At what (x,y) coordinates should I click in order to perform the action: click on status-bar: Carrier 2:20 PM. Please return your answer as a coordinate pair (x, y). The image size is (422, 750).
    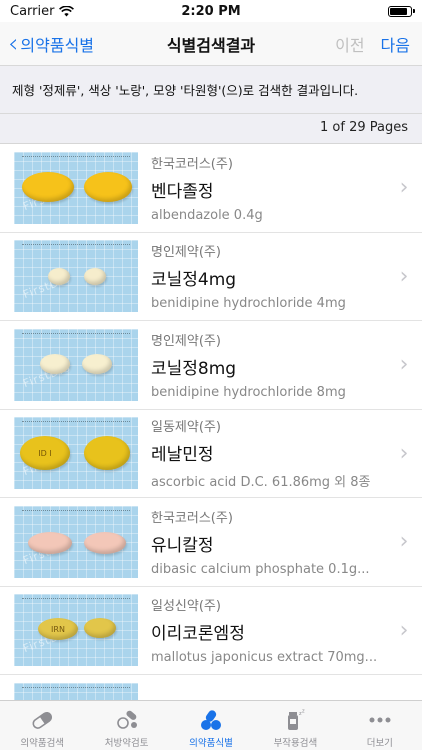
    Looking at the image, I should click on (211, 11).